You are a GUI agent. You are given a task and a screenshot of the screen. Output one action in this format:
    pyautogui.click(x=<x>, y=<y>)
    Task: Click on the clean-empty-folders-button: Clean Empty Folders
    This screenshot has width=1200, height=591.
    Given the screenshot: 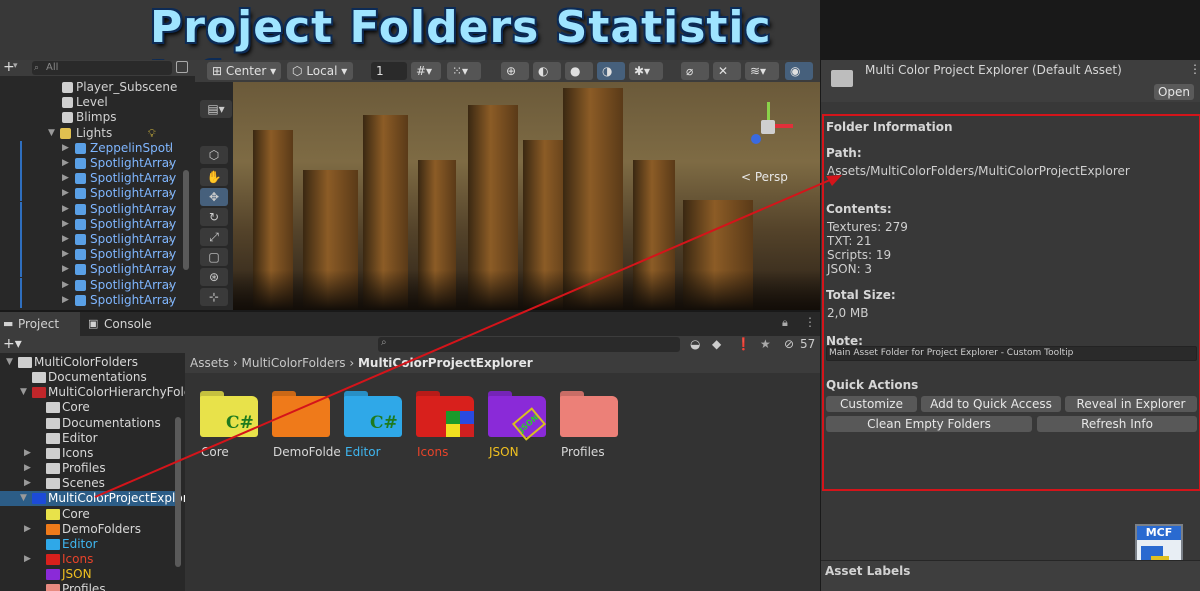 What is the action you would take?
    pyautogui.click(x=929, y=424)
    